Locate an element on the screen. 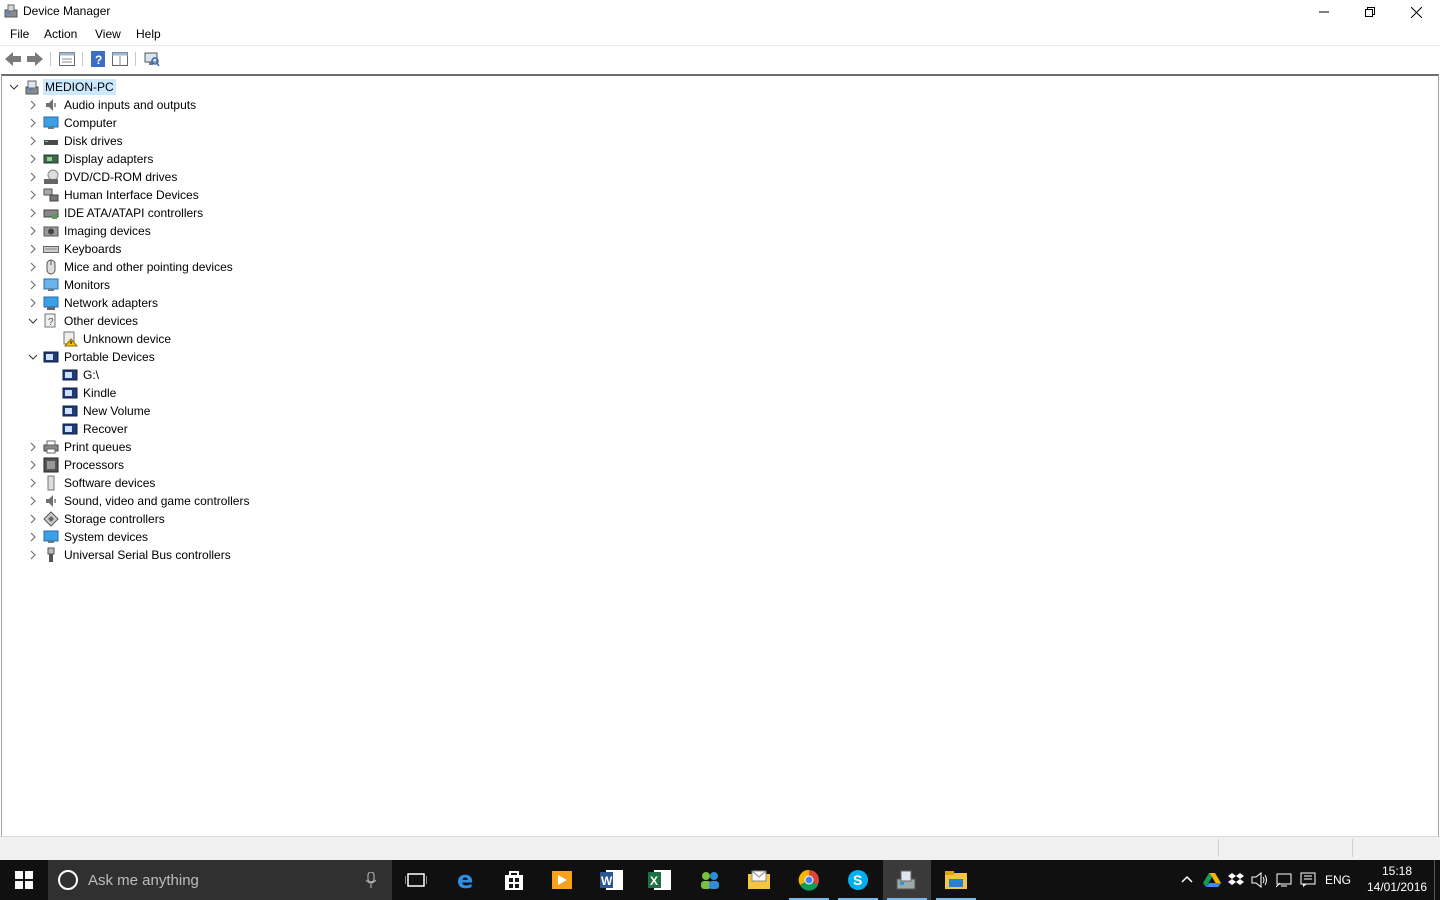 The width and height of the screenshot is (1440, 900). tree-item: Universal Serial Bus controllers is located at coordinates (152, 555).